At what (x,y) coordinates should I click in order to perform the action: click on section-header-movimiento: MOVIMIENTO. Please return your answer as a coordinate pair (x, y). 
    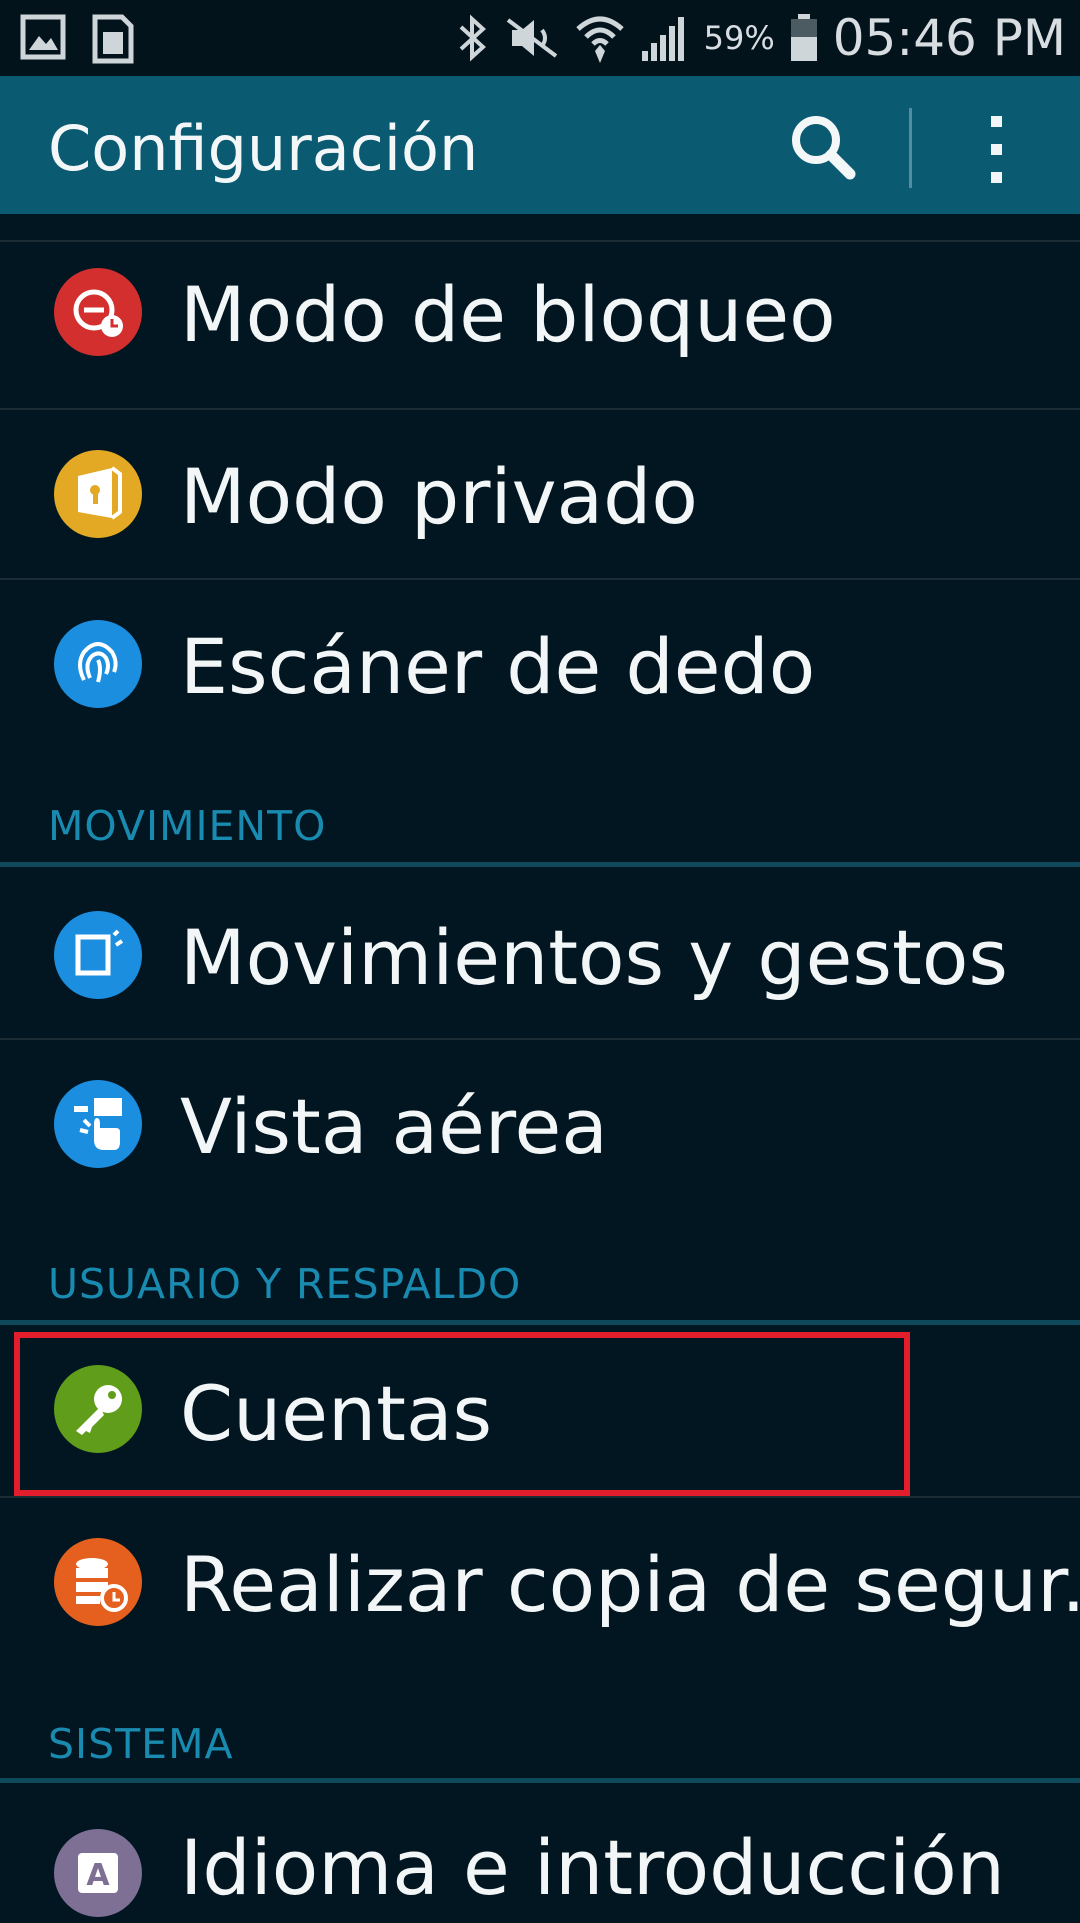
    Looking at the image, I should click on (187, 826).